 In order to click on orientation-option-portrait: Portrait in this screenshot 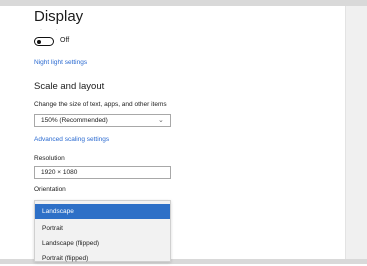, I will do `click(102, 228)`.